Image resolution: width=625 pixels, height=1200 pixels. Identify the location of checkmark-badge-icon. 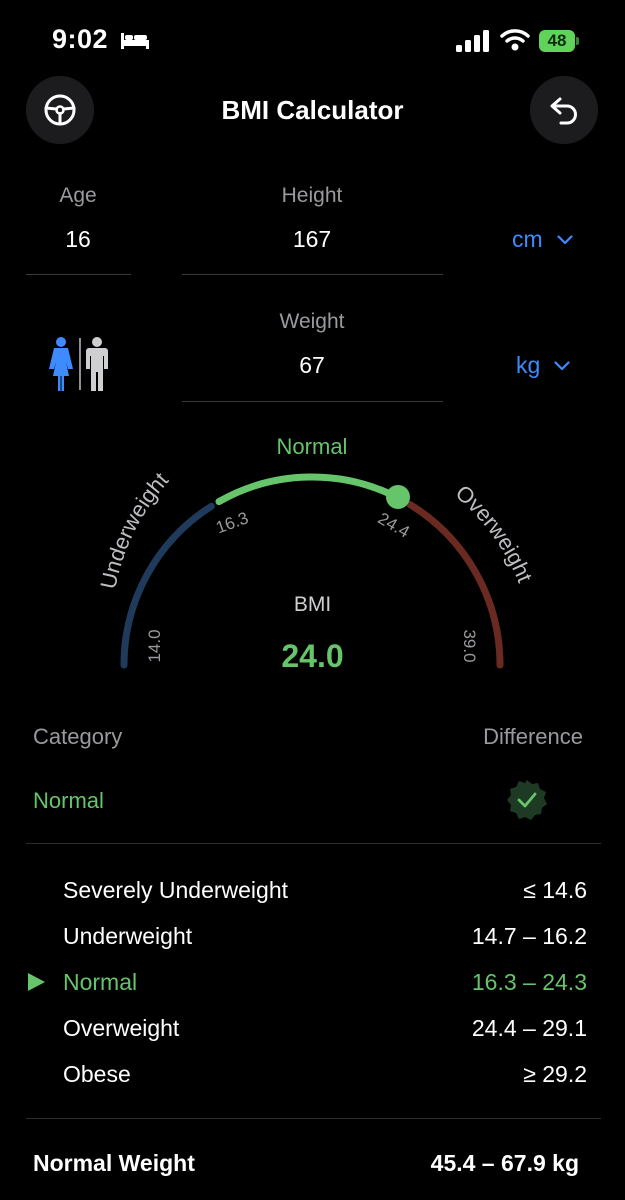
(527, 800).